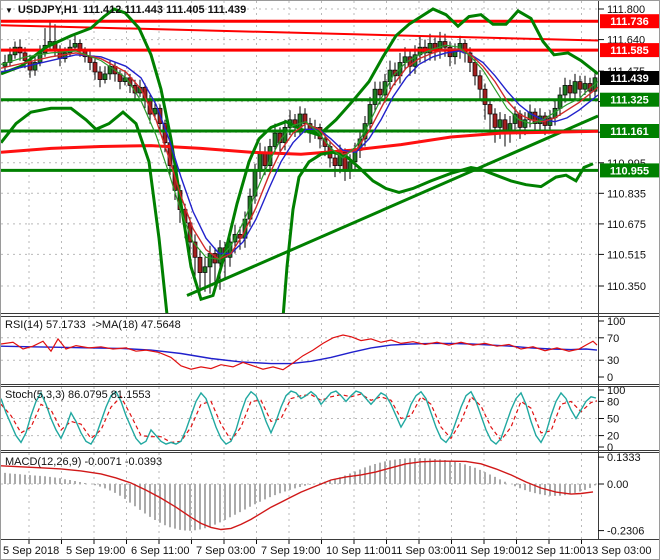 The height and width of the screenshot is (560, 660). I want to click on svg-text: 111.736, so click(629, 22).